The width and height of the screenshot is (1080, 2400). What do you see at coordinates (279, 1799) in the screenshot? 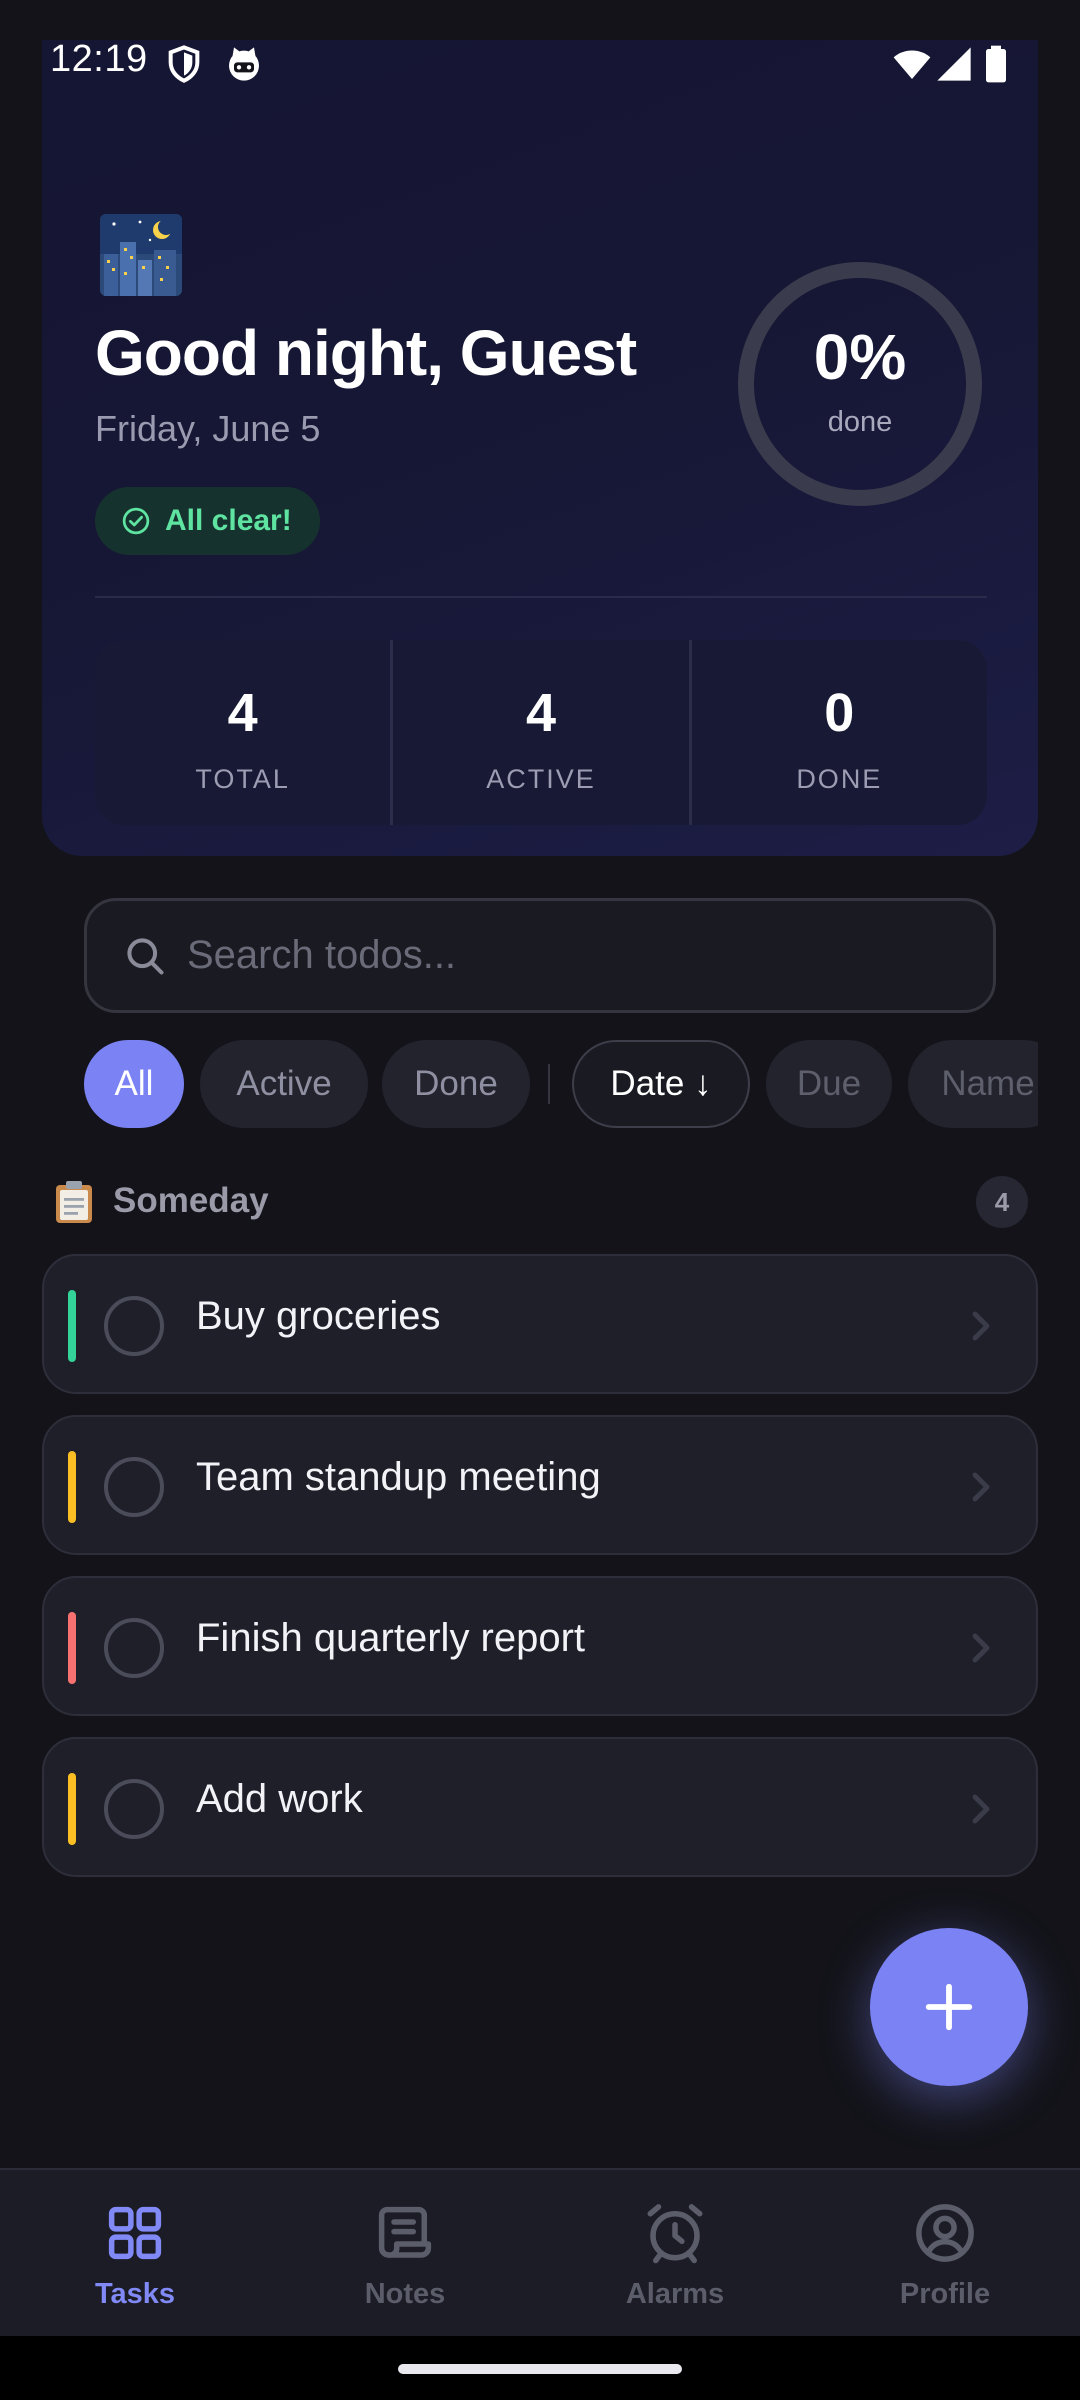
I see `task-title: Add work` at bounding box center [279, 1799].